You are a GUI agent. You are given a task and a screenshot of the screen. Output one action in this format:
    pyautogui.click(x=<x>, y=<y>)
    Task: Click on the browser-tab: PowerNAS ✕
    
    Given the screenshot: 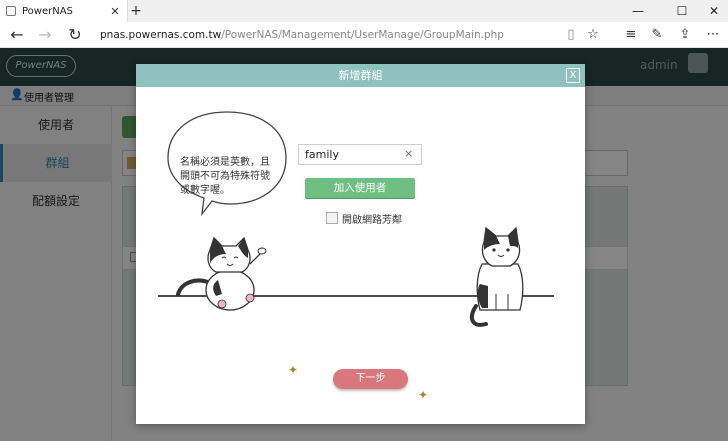 What is the action you would take?
    pyautogui.click(x=64, y=11)
    